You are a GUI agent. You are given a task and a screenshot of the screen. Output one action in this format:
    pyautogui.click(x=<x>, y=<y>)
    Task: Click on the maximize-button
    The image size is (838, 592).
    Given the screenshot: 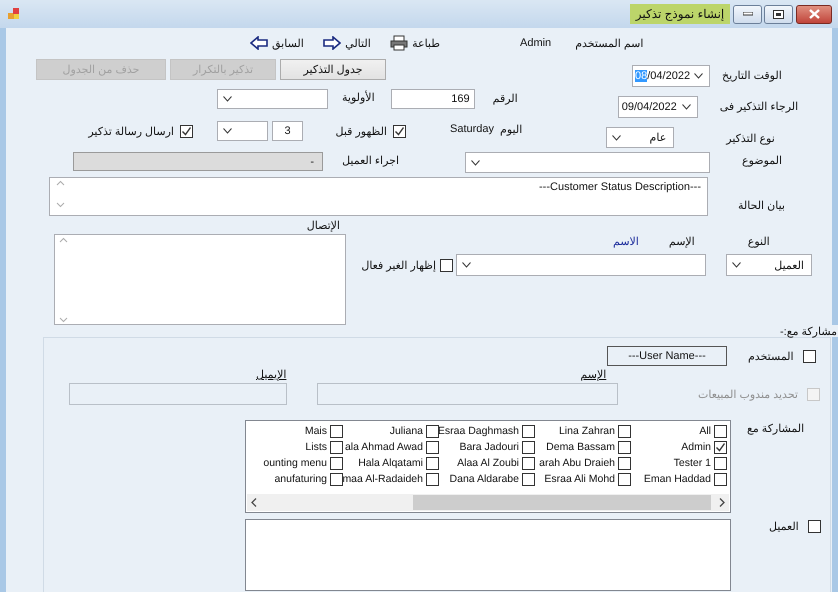 What is the action you would take?
    pyautogui.click(x=778, y=14)
    